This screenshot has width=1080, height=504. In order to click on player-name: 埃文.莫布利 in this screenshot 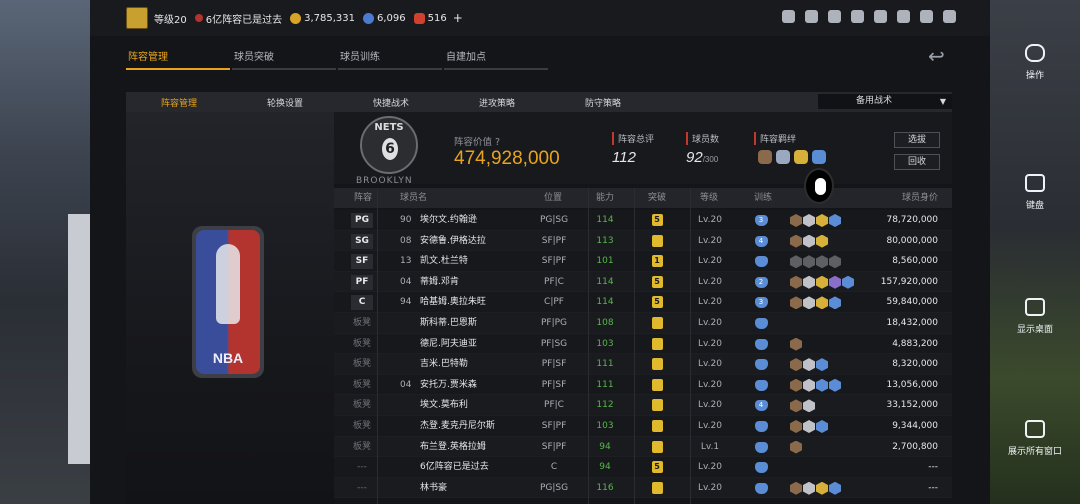, I will do `click(444, 405)`.